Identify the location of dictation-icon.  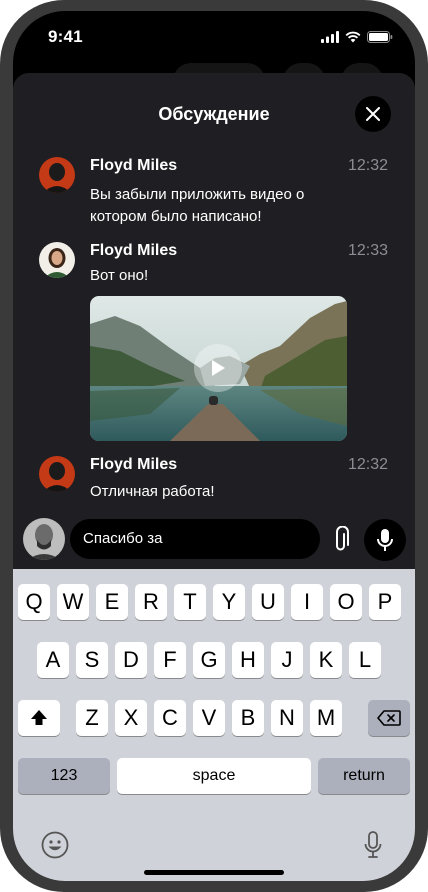
(373, 844).